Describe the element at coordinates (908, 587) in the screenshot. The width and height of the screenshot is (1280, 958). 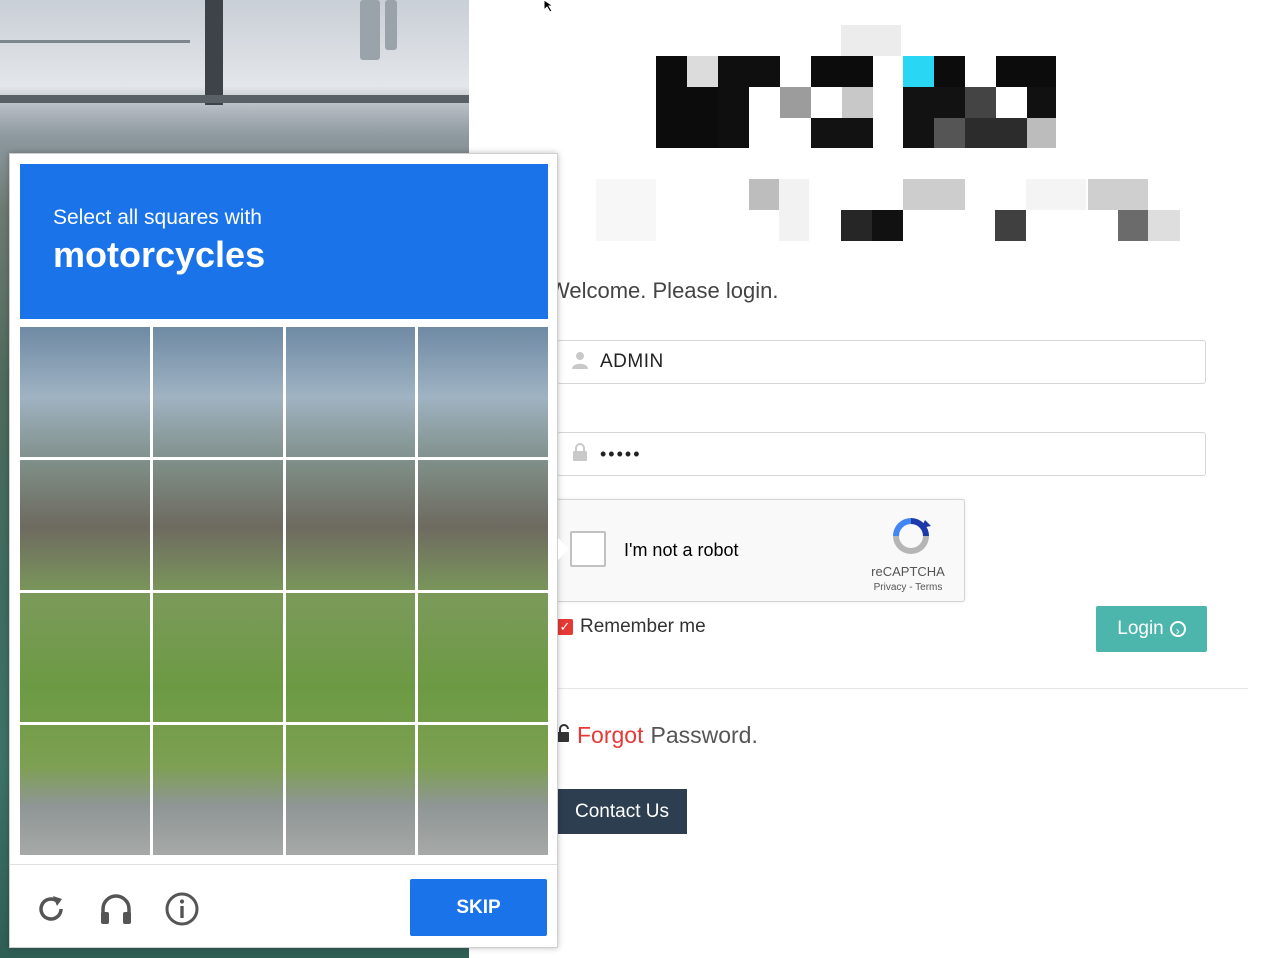
I see `recaptcha-links: Privacy - Terms` at that location.